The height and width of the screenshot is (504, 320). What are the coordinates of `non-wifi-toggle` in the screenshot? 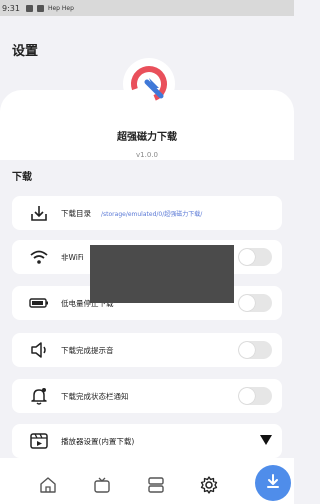 It's located at (255, 257).